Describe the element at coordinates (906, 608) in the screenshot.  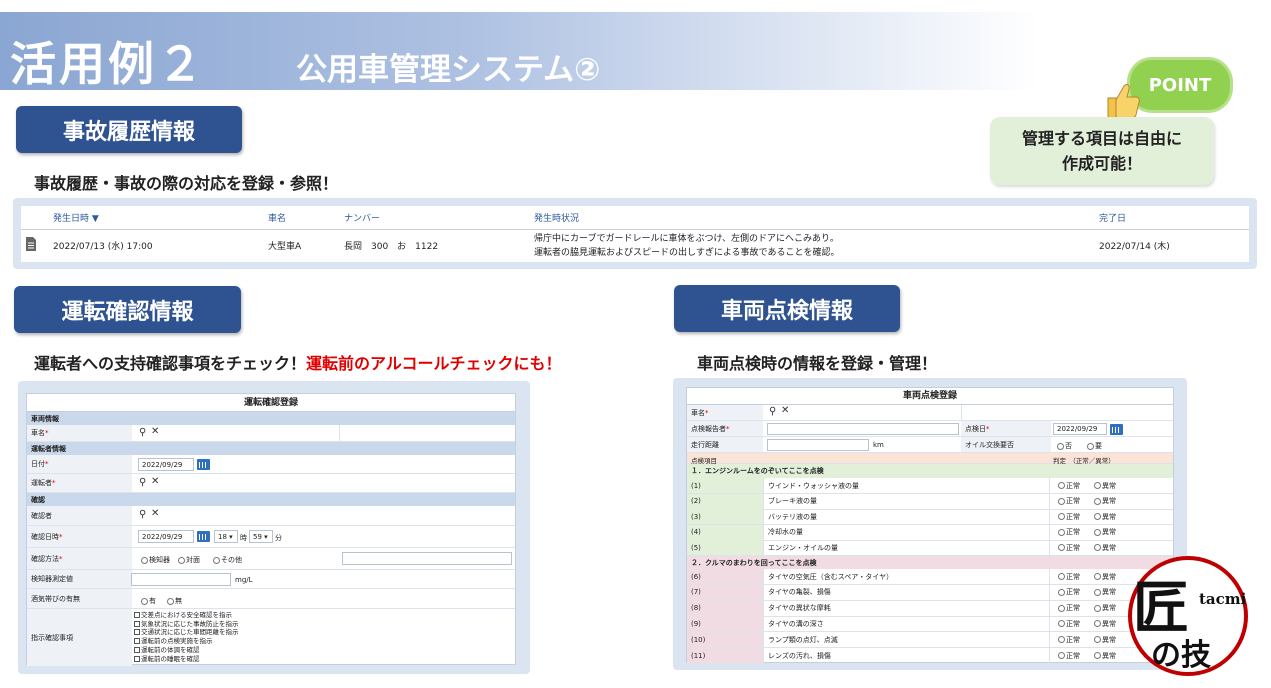
I see `item-name: タイヤの異状な摩耗` at that location.